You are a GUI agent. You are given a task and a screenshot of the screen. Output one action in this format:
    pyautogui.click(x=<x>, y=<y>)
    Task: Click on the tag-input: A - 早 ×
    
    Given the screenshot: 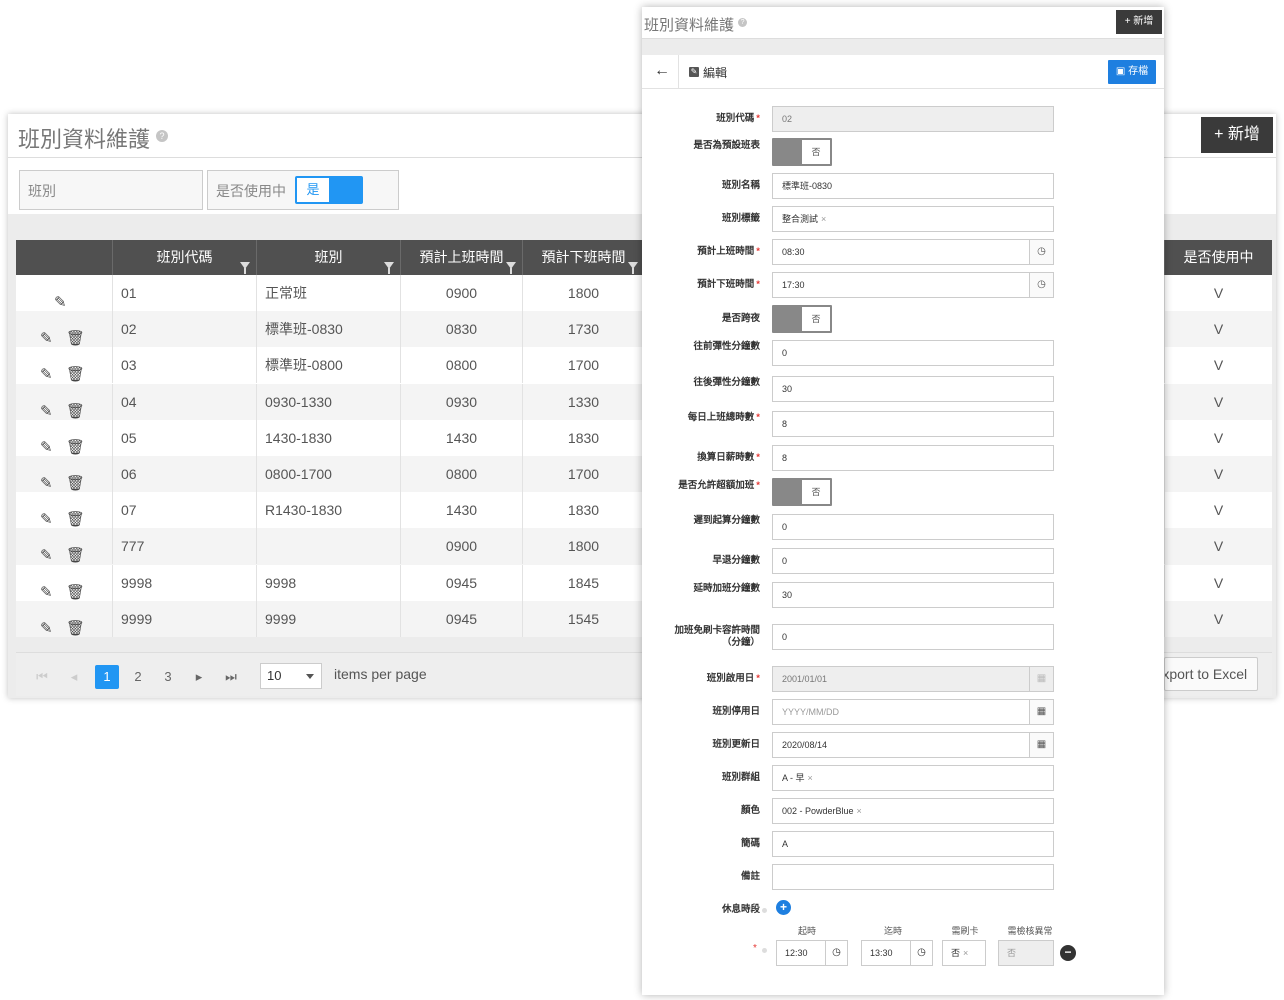 What is the action you would take?
    pyautogui.click(x=913, y=778)
    